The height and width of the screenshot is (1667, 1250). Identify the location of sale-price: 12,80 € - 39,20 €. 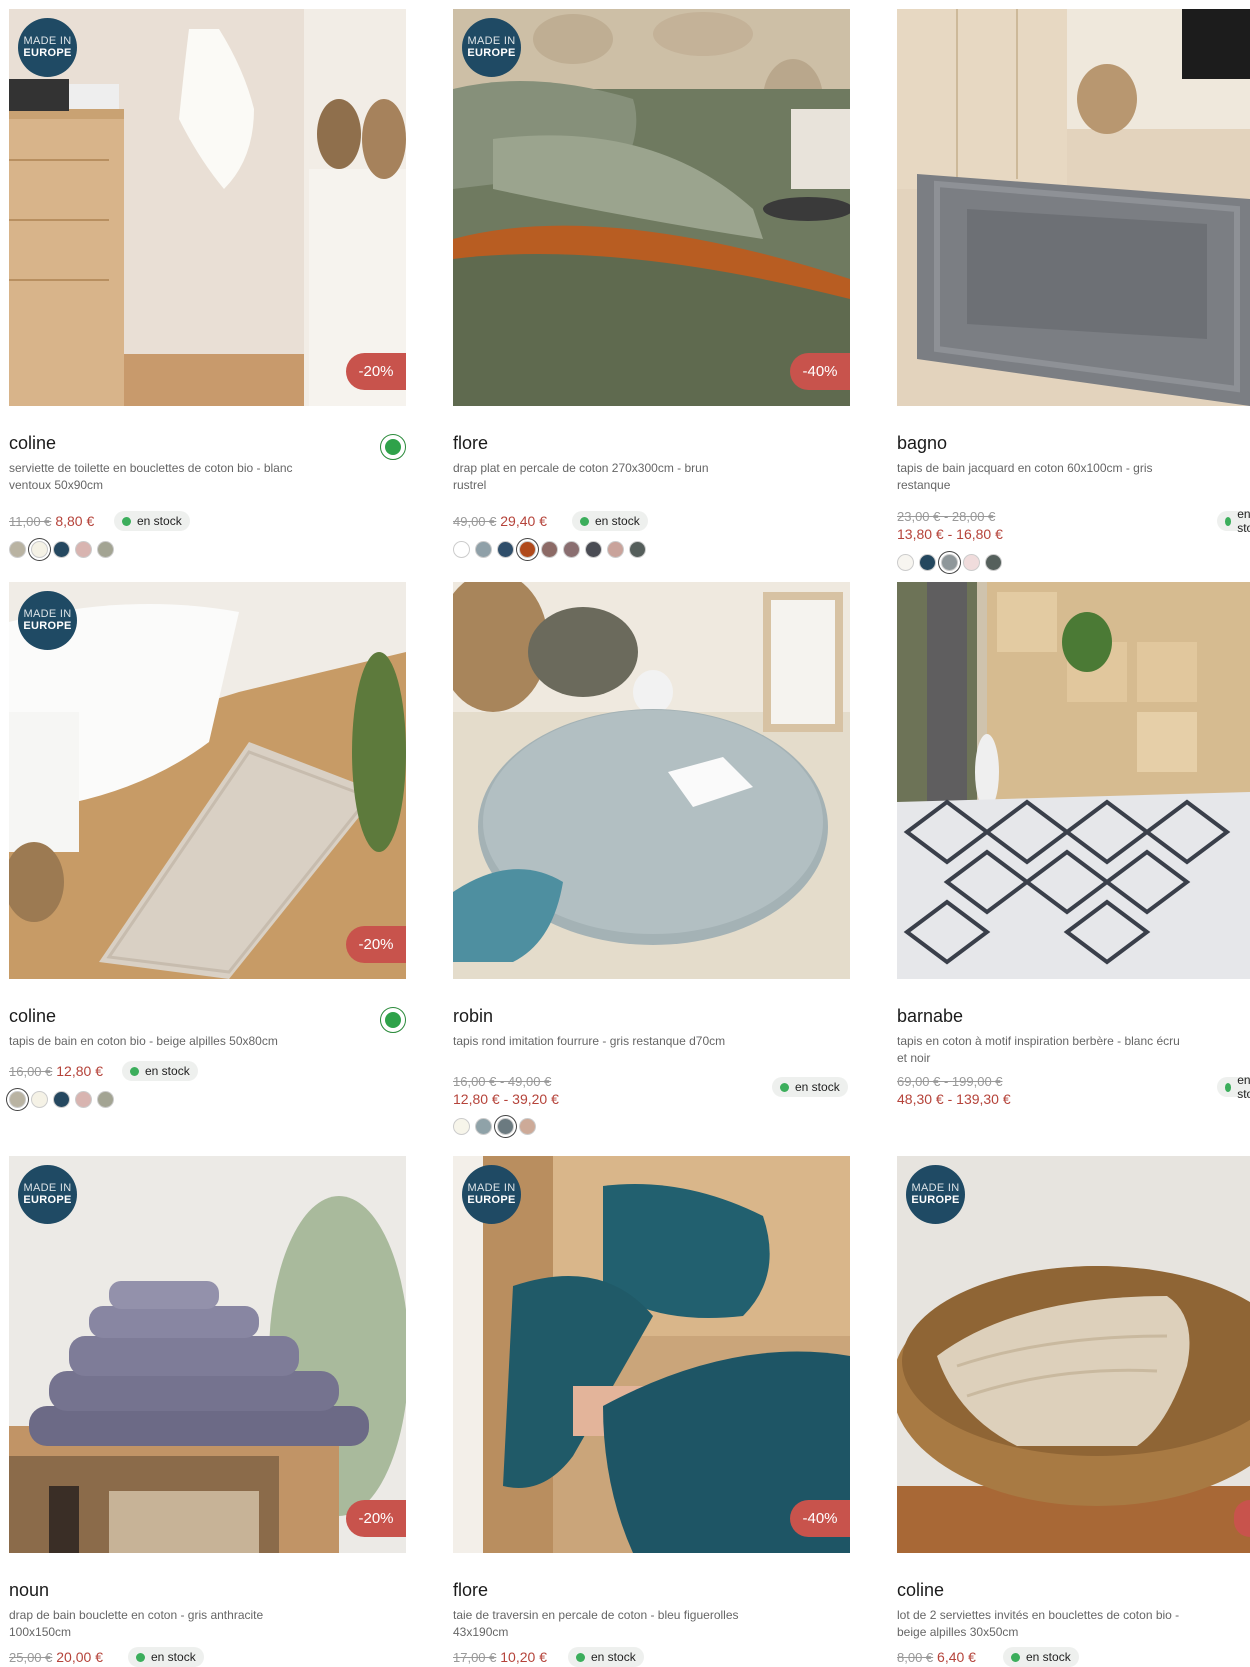
(506, 1099).